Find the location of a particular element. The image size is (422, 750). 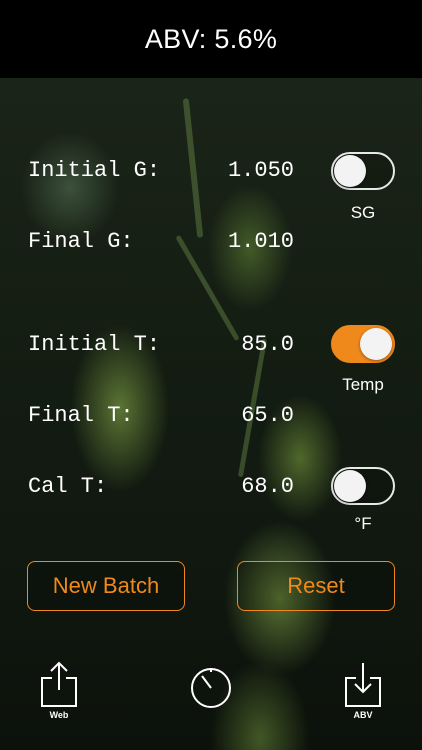

initial-temp-label: Initial T: is located at coordinates (94, 344).